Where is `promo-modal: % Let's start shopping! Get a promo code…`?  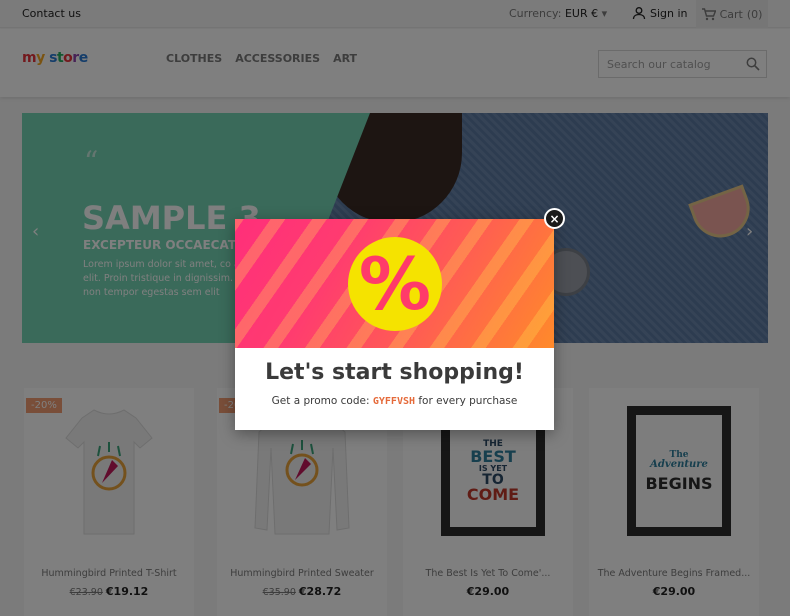
promo-modal: % Let's start shopping! Get a promo code… is located at coordinates (394, 324).